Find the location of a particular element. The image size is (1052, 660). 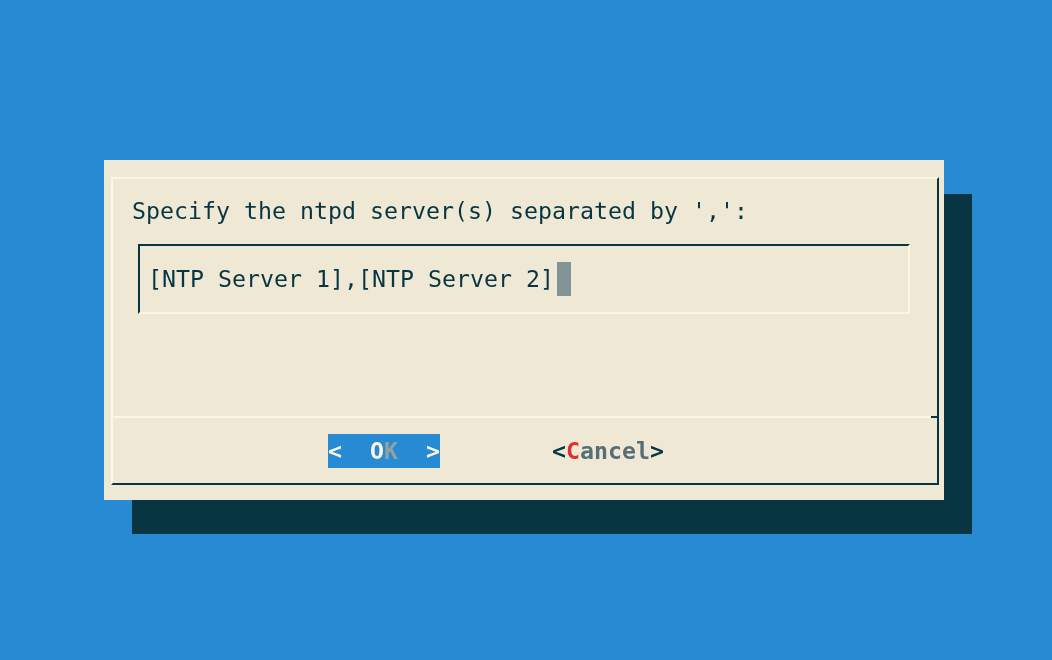

dialog-button: <Cancel> is located at coordinates (608, 451).